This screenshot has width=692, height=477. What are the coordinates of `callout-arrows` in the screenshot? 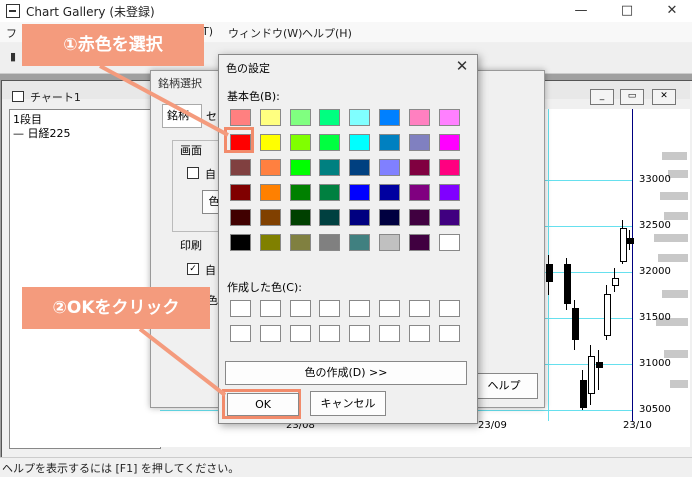 It's located at (164, 230).